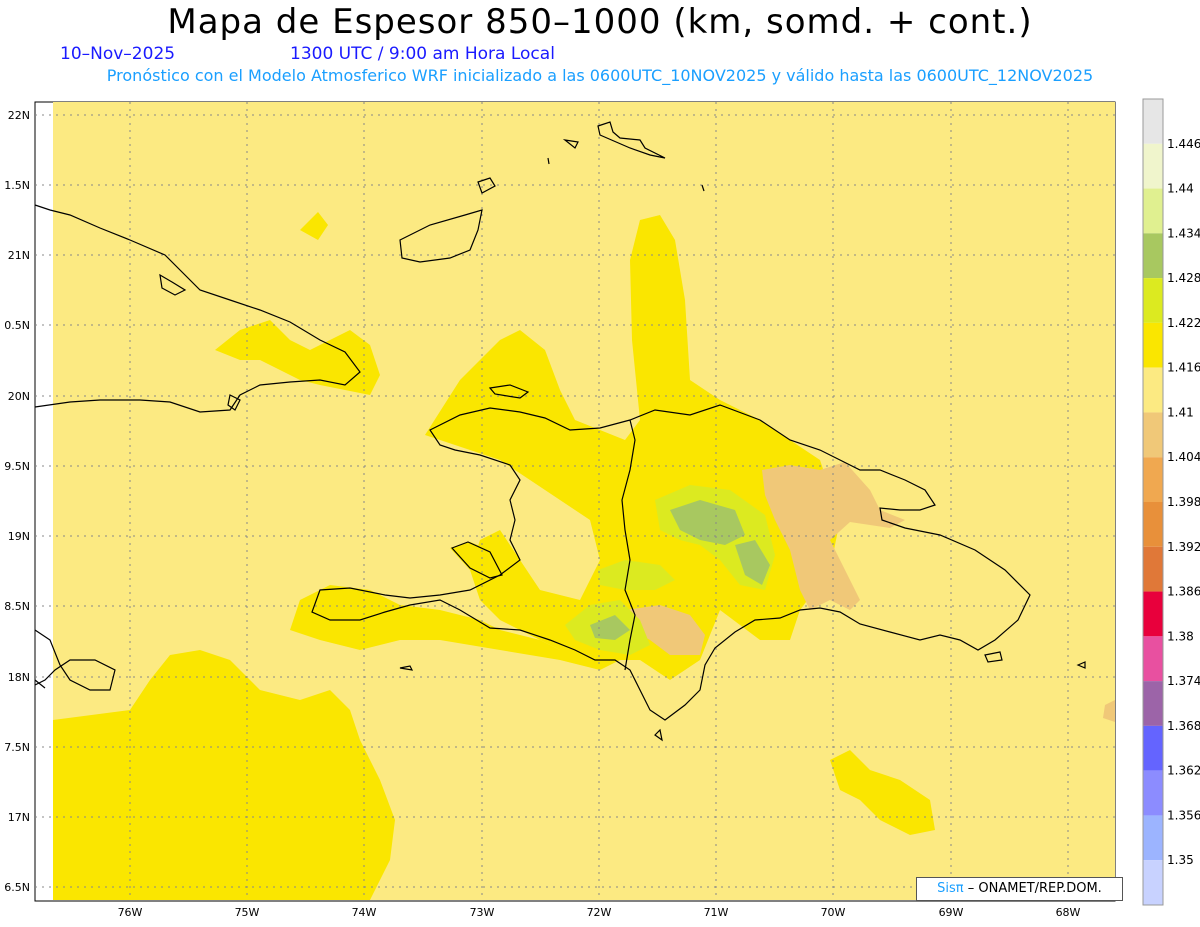  What do you see at coordinates (833, 912) in the screenshot?
I see `lon-label: 70W` at bounding box center [833, 912].